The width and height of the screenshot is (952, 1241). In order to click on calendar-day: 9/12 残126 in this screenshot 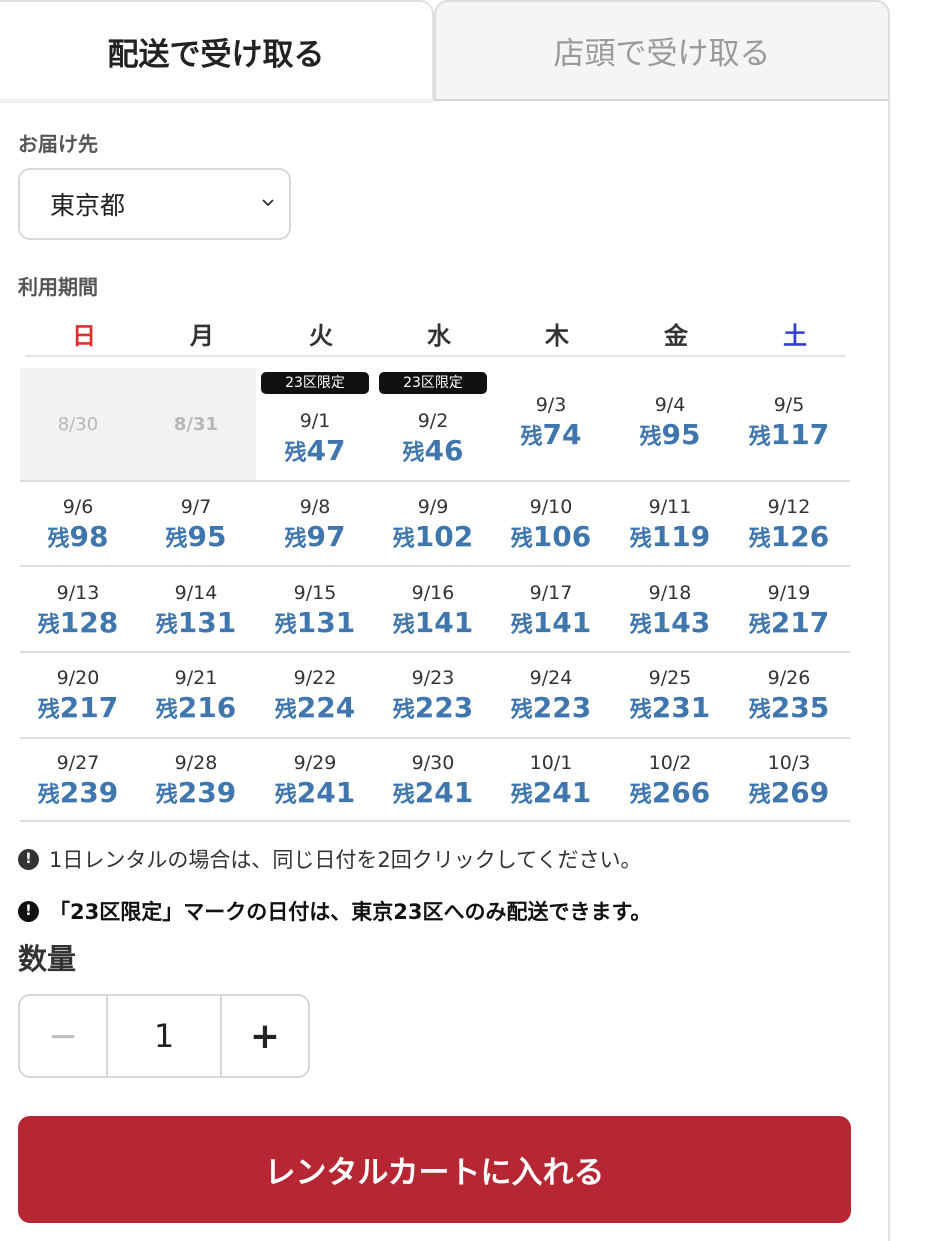, I will do `click(789, 527)`.